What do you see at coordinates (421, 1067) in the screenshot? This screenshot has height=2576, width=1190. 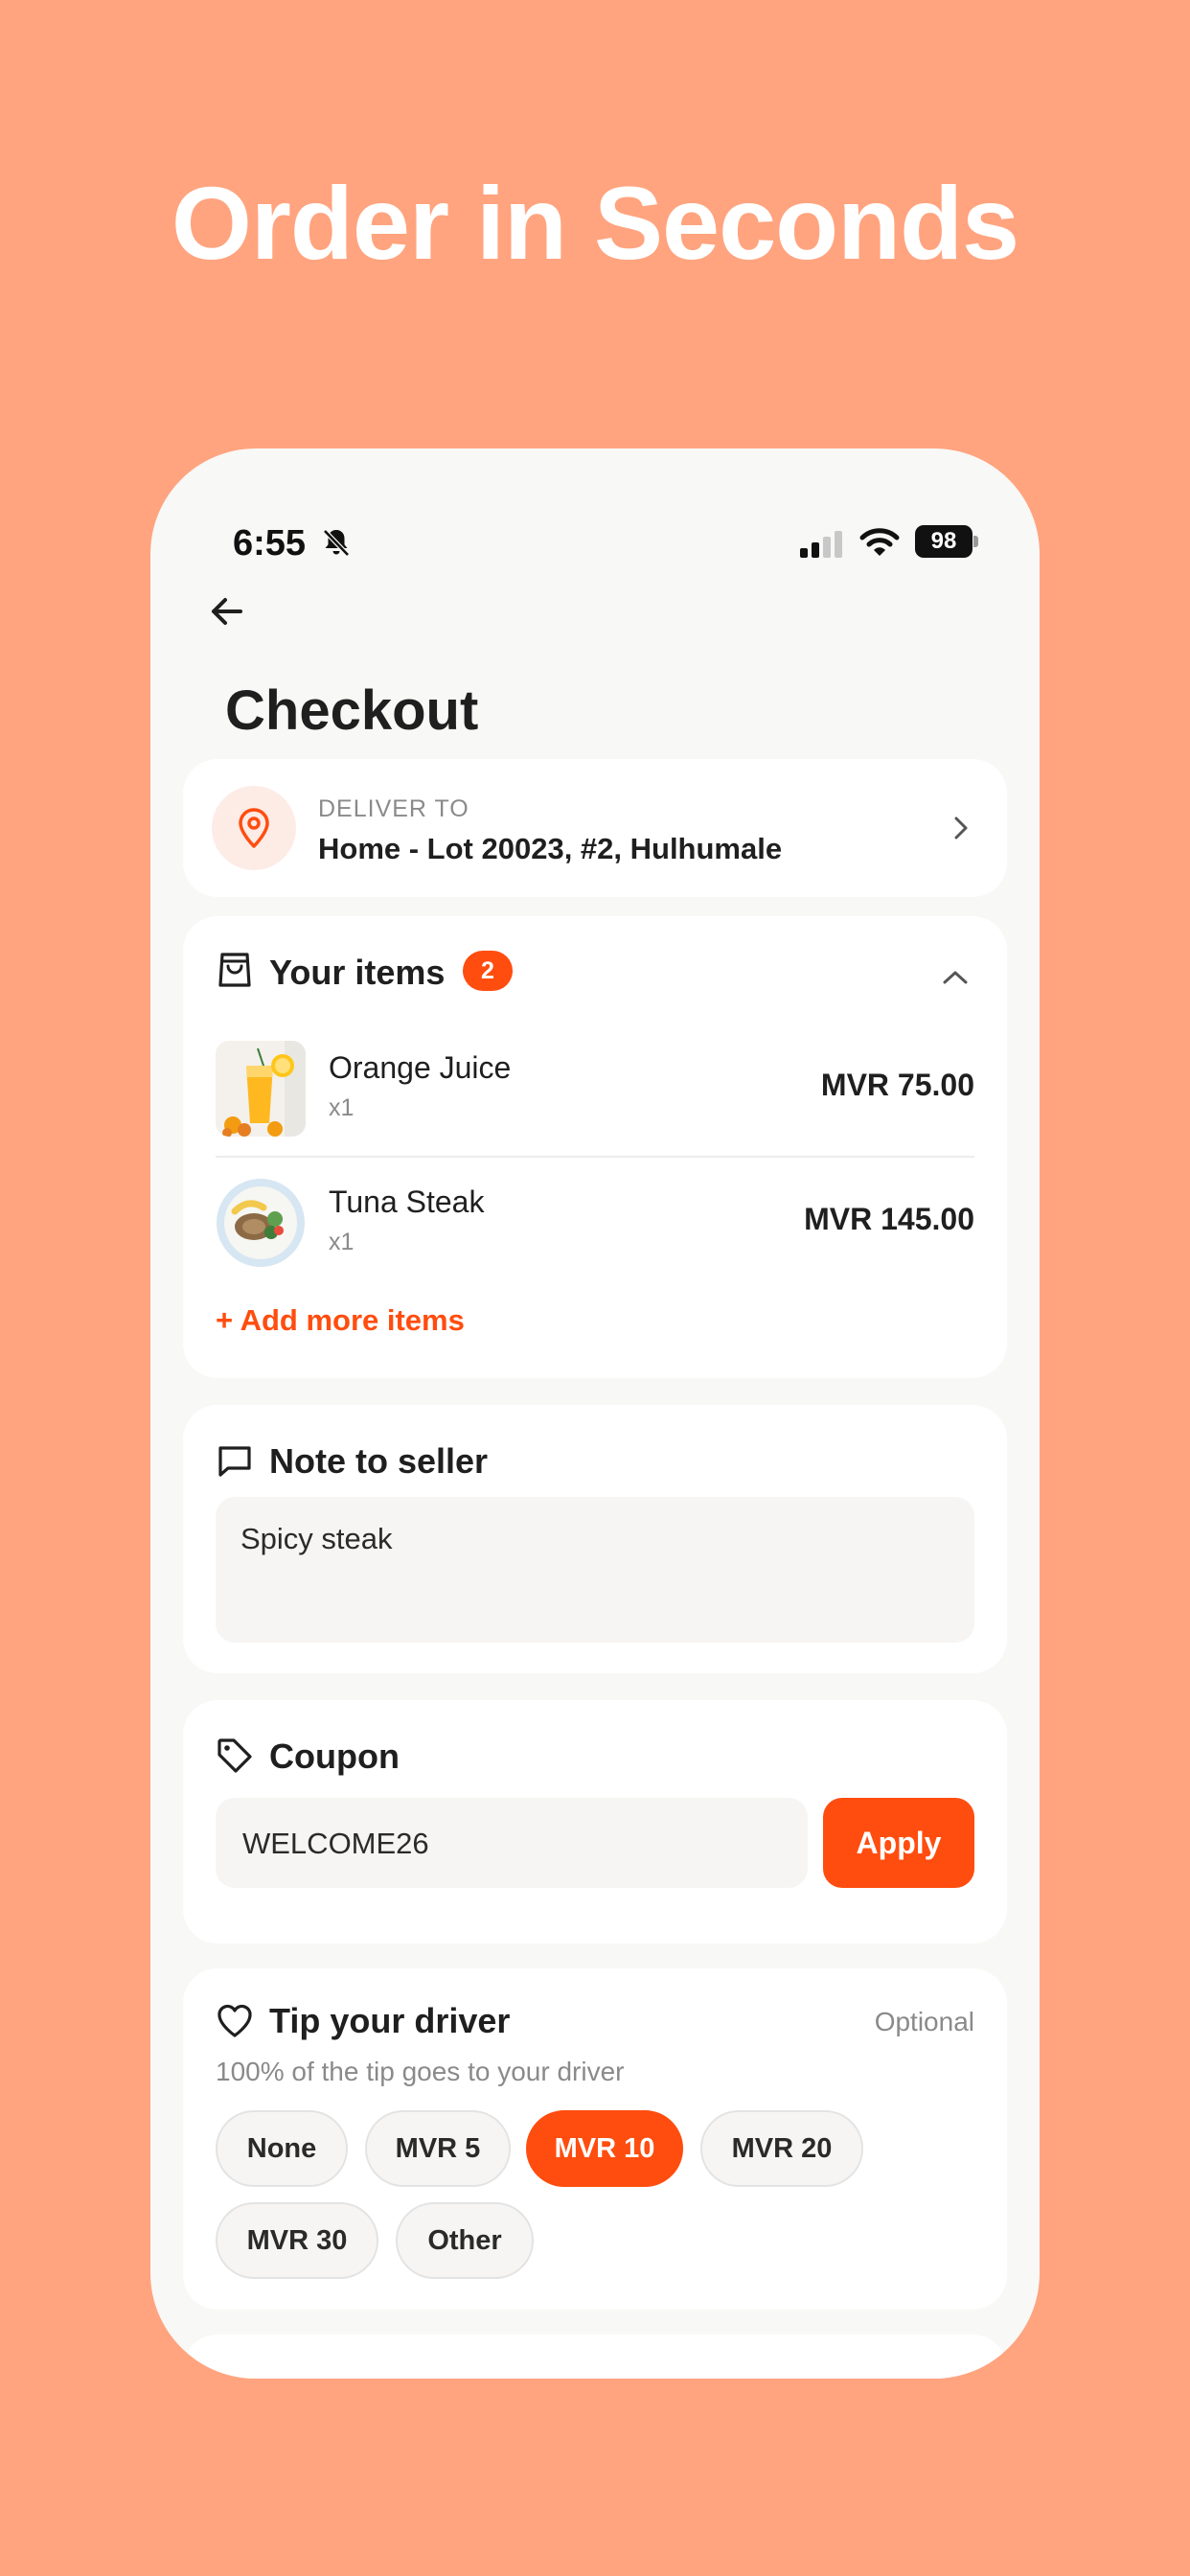 I see `item-name: Orange Juice` at bounding box center [421, 1067].